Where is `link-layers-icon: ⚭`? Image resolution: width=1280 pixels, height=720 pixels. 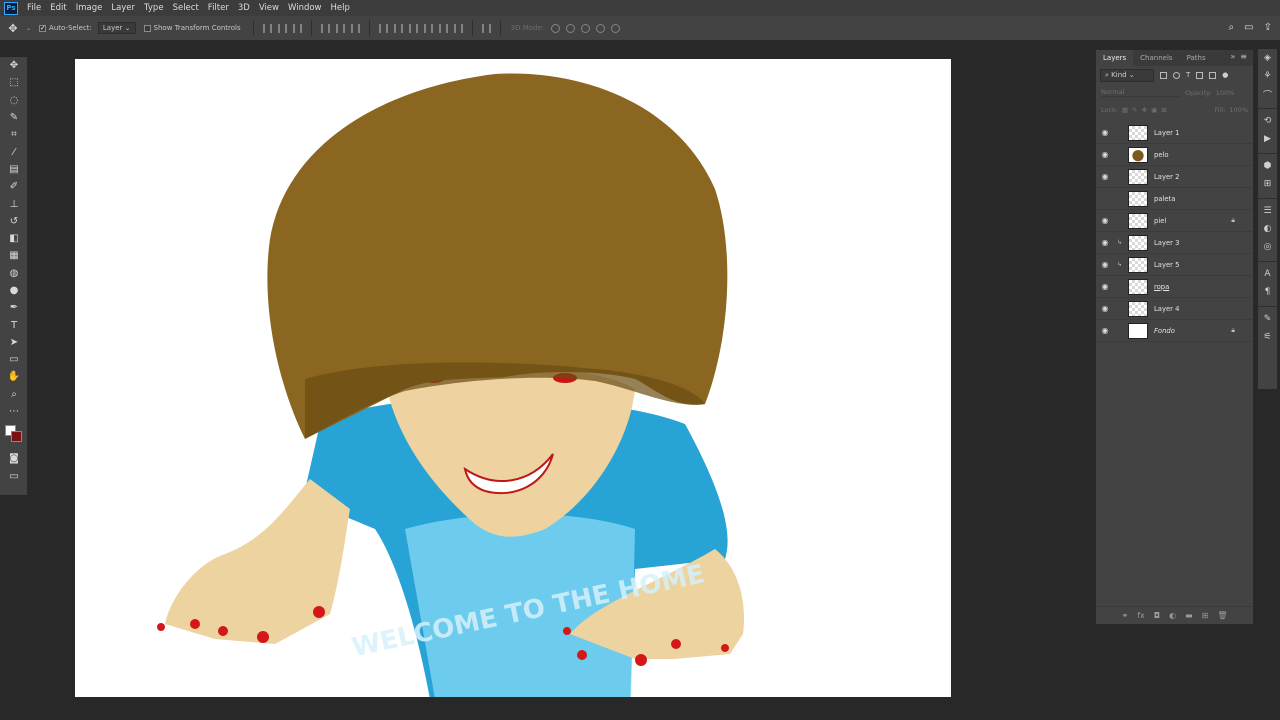
link-layers-icon: ⚭ is located at coordinates (1125, 615).